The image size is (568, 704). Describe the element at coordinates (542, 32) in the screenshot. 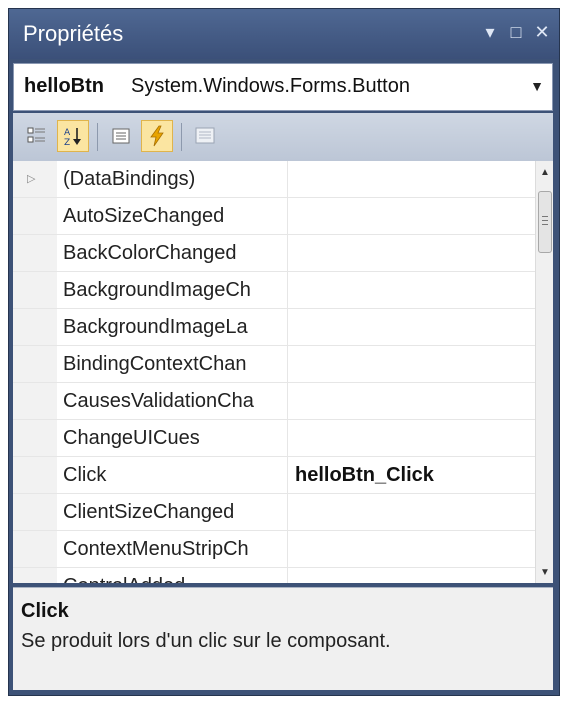

I see `close-icon: ✕` at that location.